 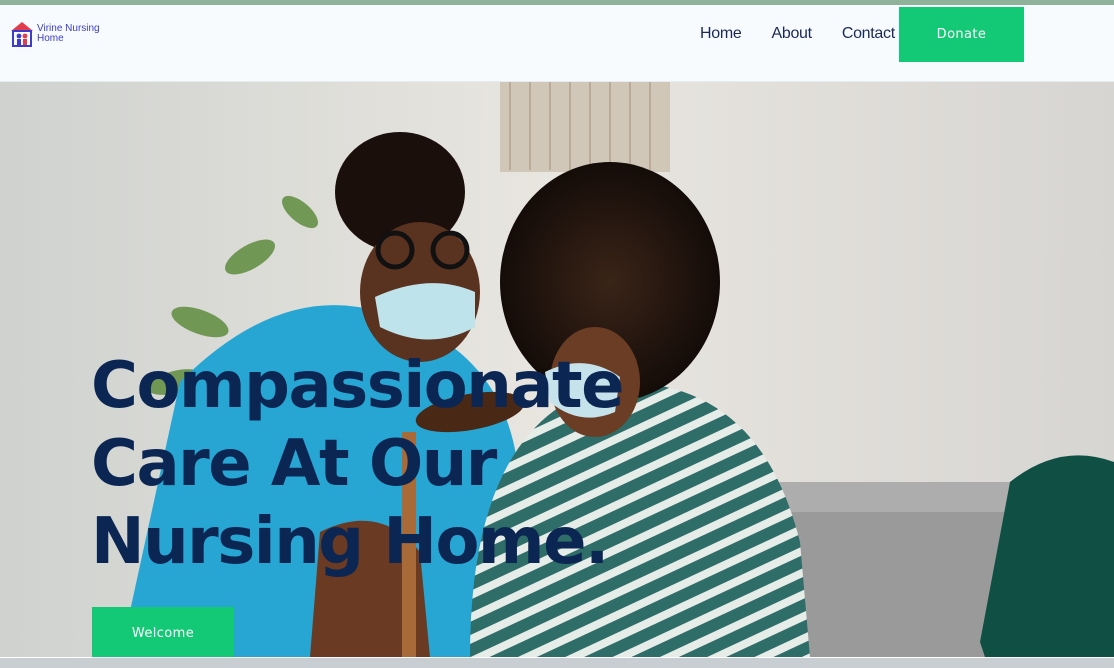 What do you see at coordinates (357, 386) in the screenshot?
I see `hero-title-line-1: Compassionate` at bounding box center [357, 386].